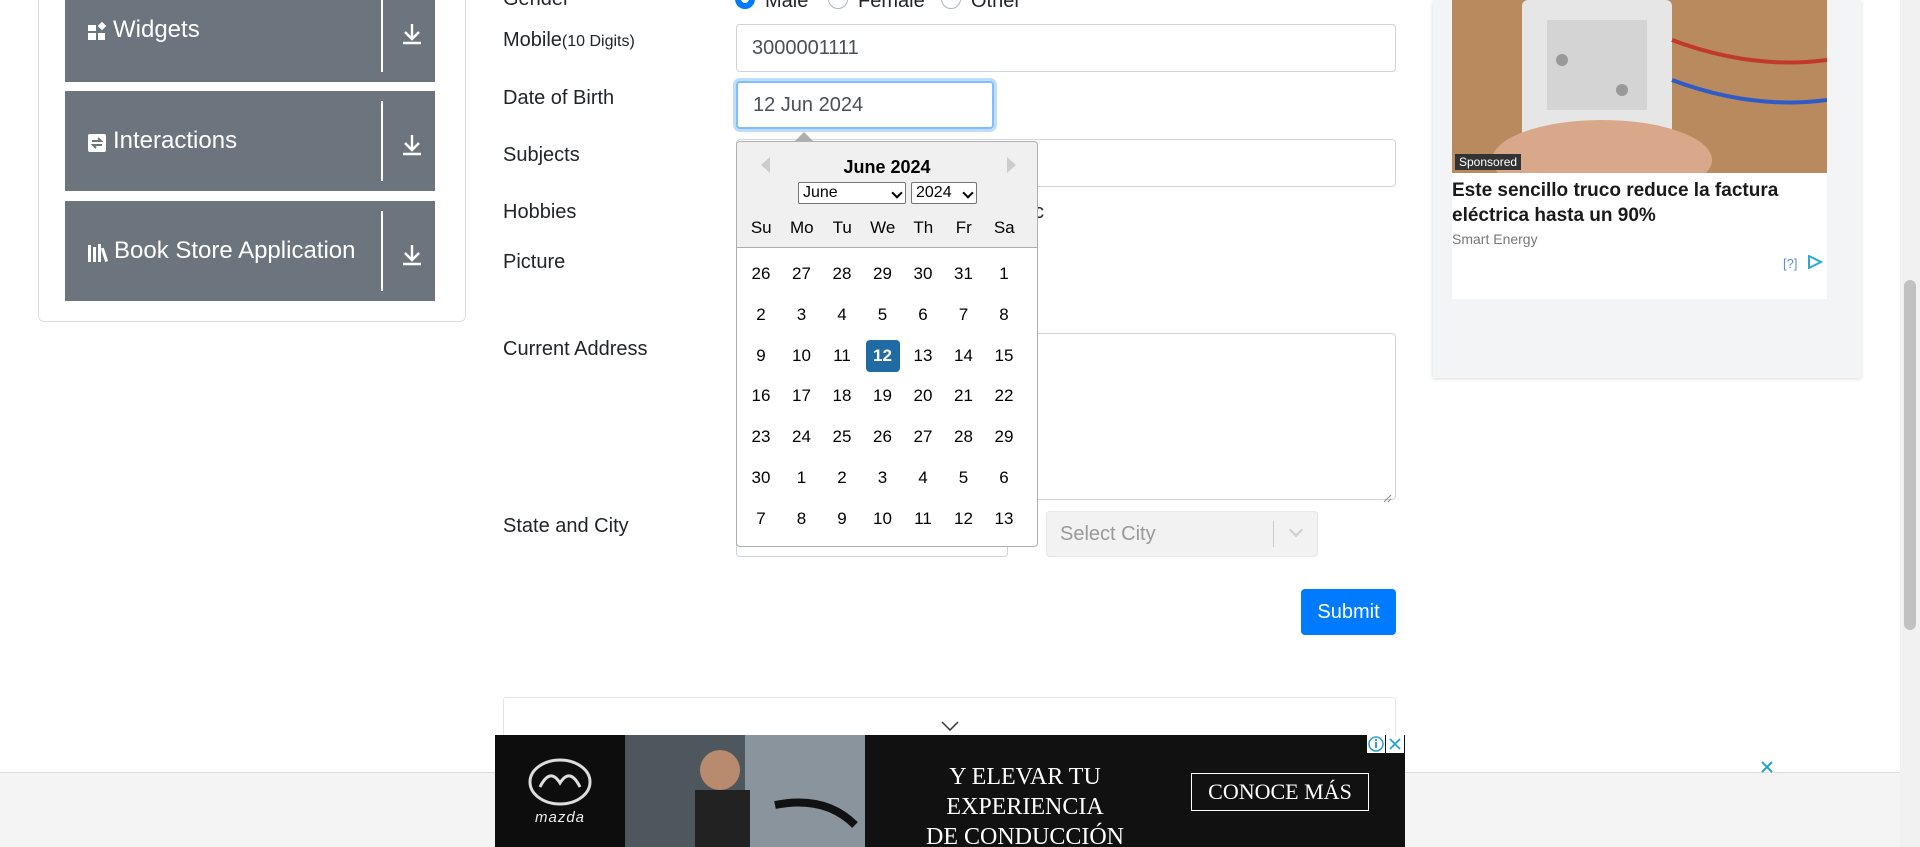 The width and height of the screenshot is (1920, 847). Describe the element at coordinates (1004, 396) in the screenshot. I see `calendar-day: 22` at that location.